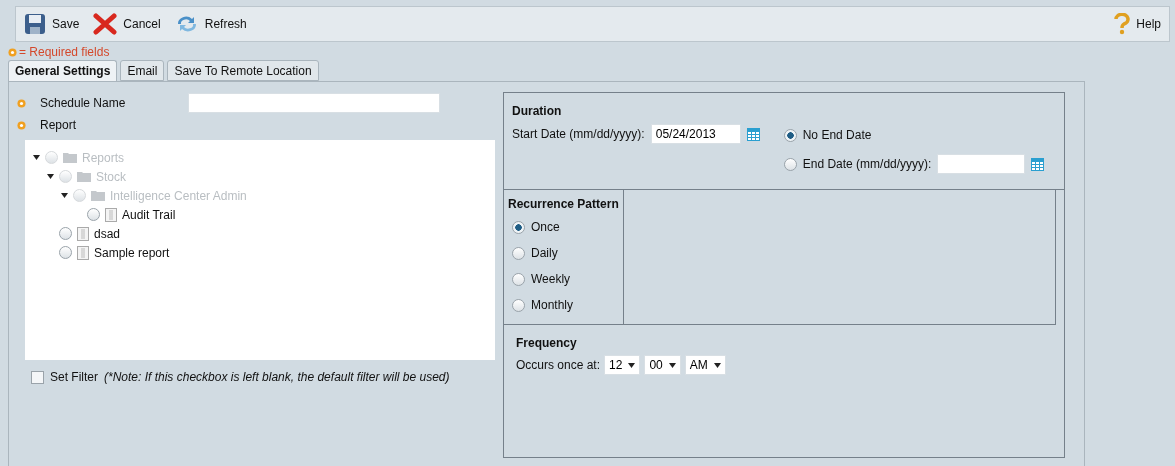  Describe the element at coordinates (277, 377) in the screenshot. I see `filter-note: (*Note: If this checkbox is left blank, the default filter will be used)` at that location.